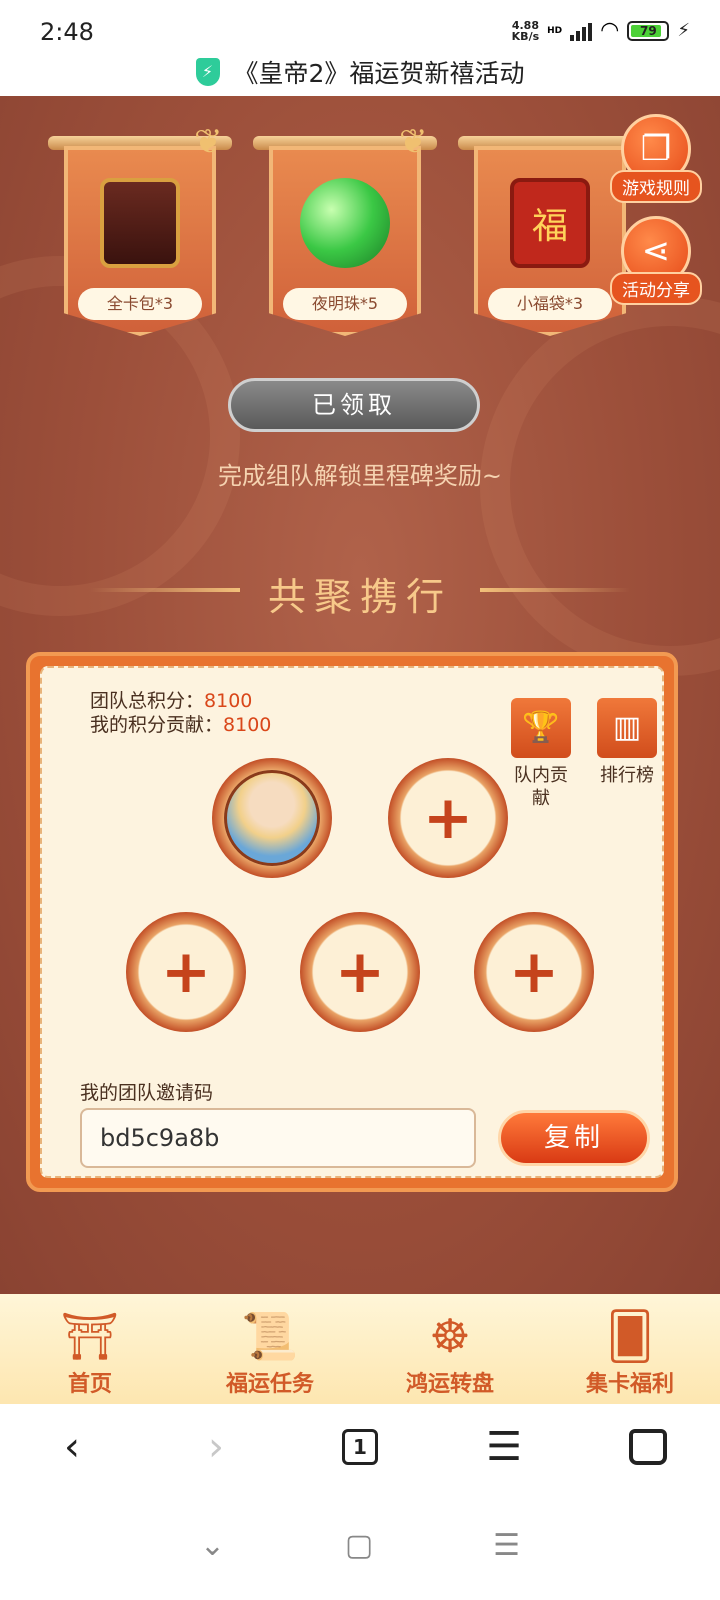 The height and width of the screenshot is (1600, 720). Describe the element at coordinates (207, 72) in the screenshot. I see `shield-icon: ⚡` at that location.